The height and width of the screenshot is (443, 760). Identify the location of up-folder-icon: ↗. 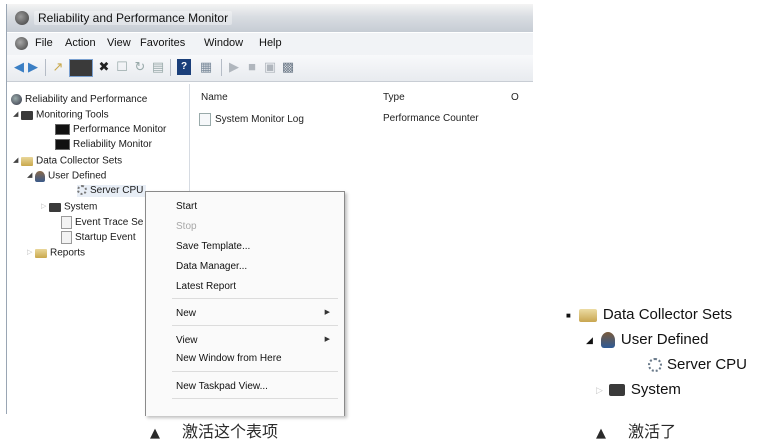
(58, 67).